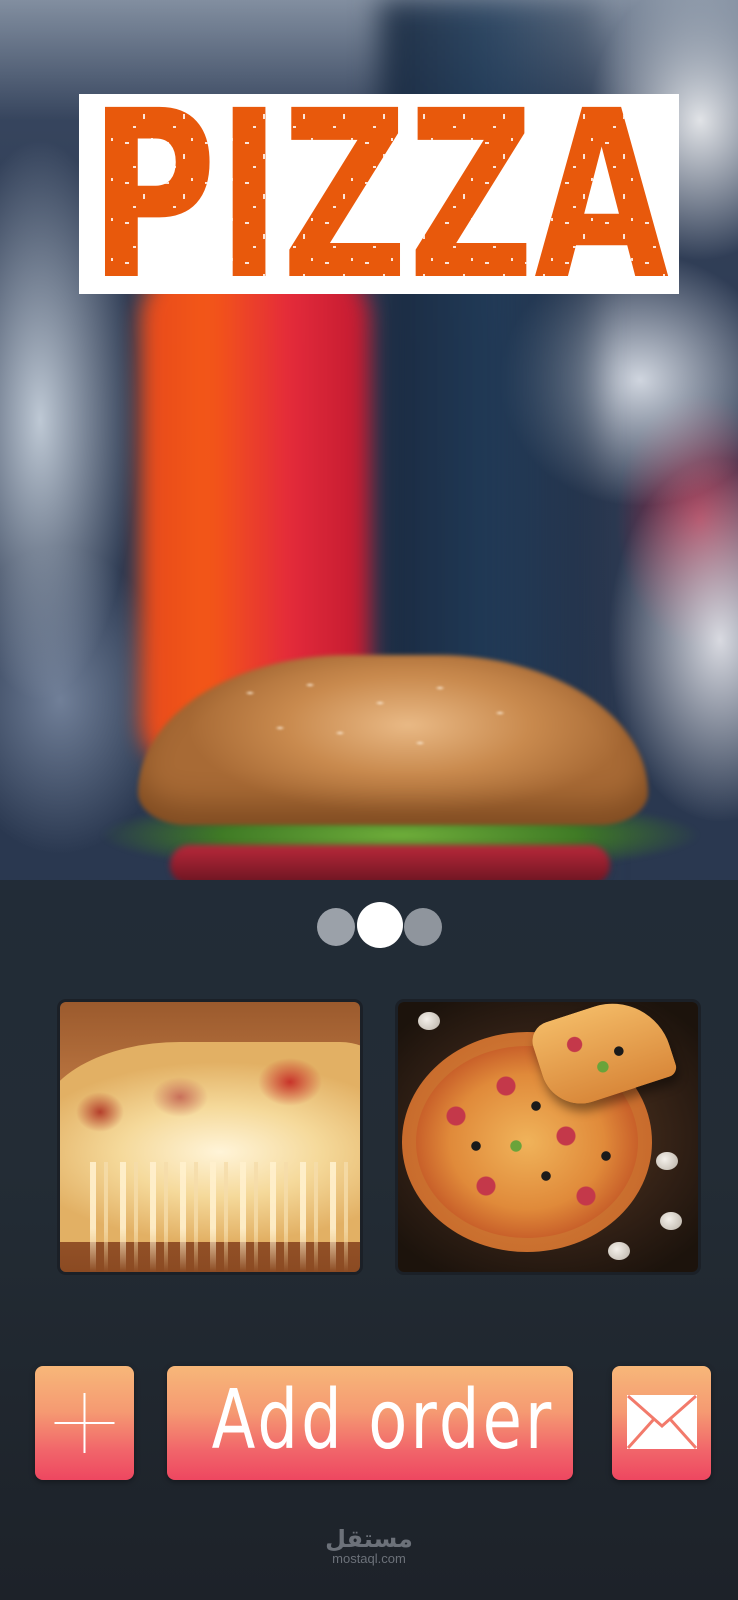 This screenshot has width=738, height=1600. Describe the element at coordinates (210, 1137) in the screenshot. I see `pizza-card-cheese` at that location.